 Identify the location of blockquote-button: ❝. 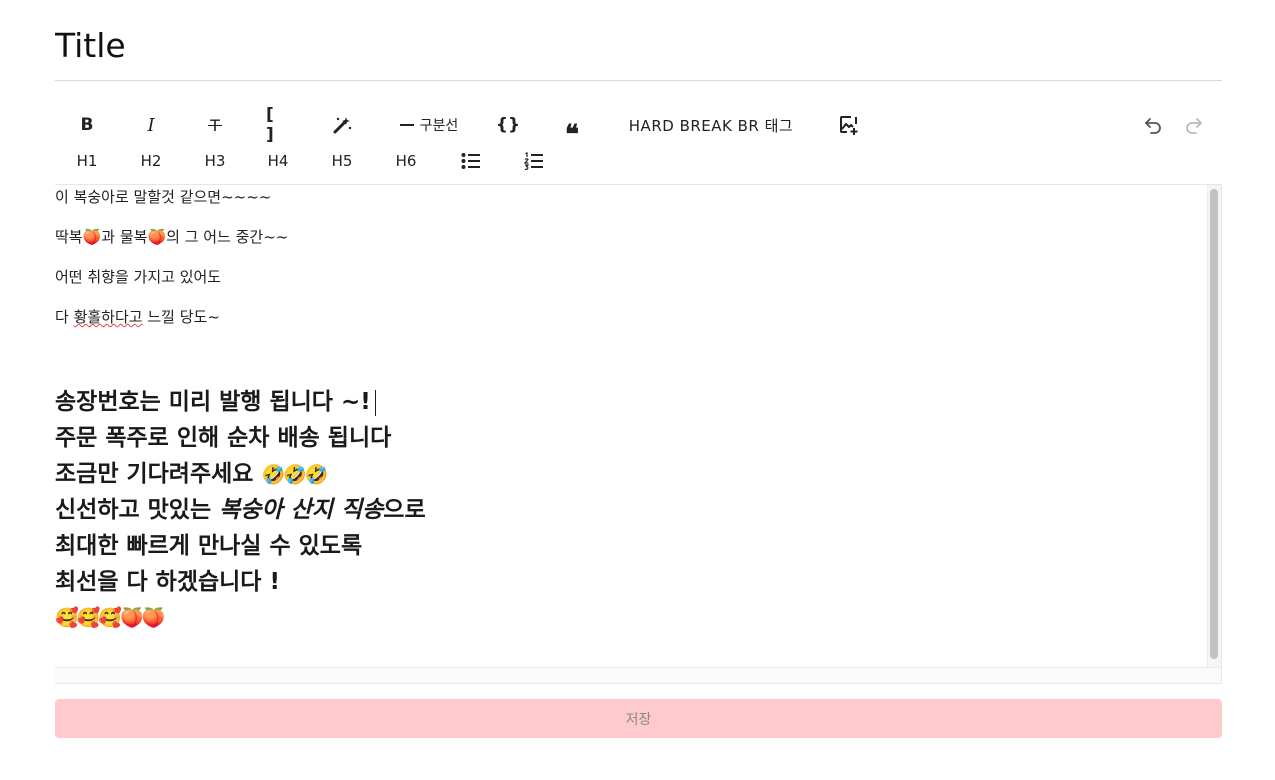
(572, 130).